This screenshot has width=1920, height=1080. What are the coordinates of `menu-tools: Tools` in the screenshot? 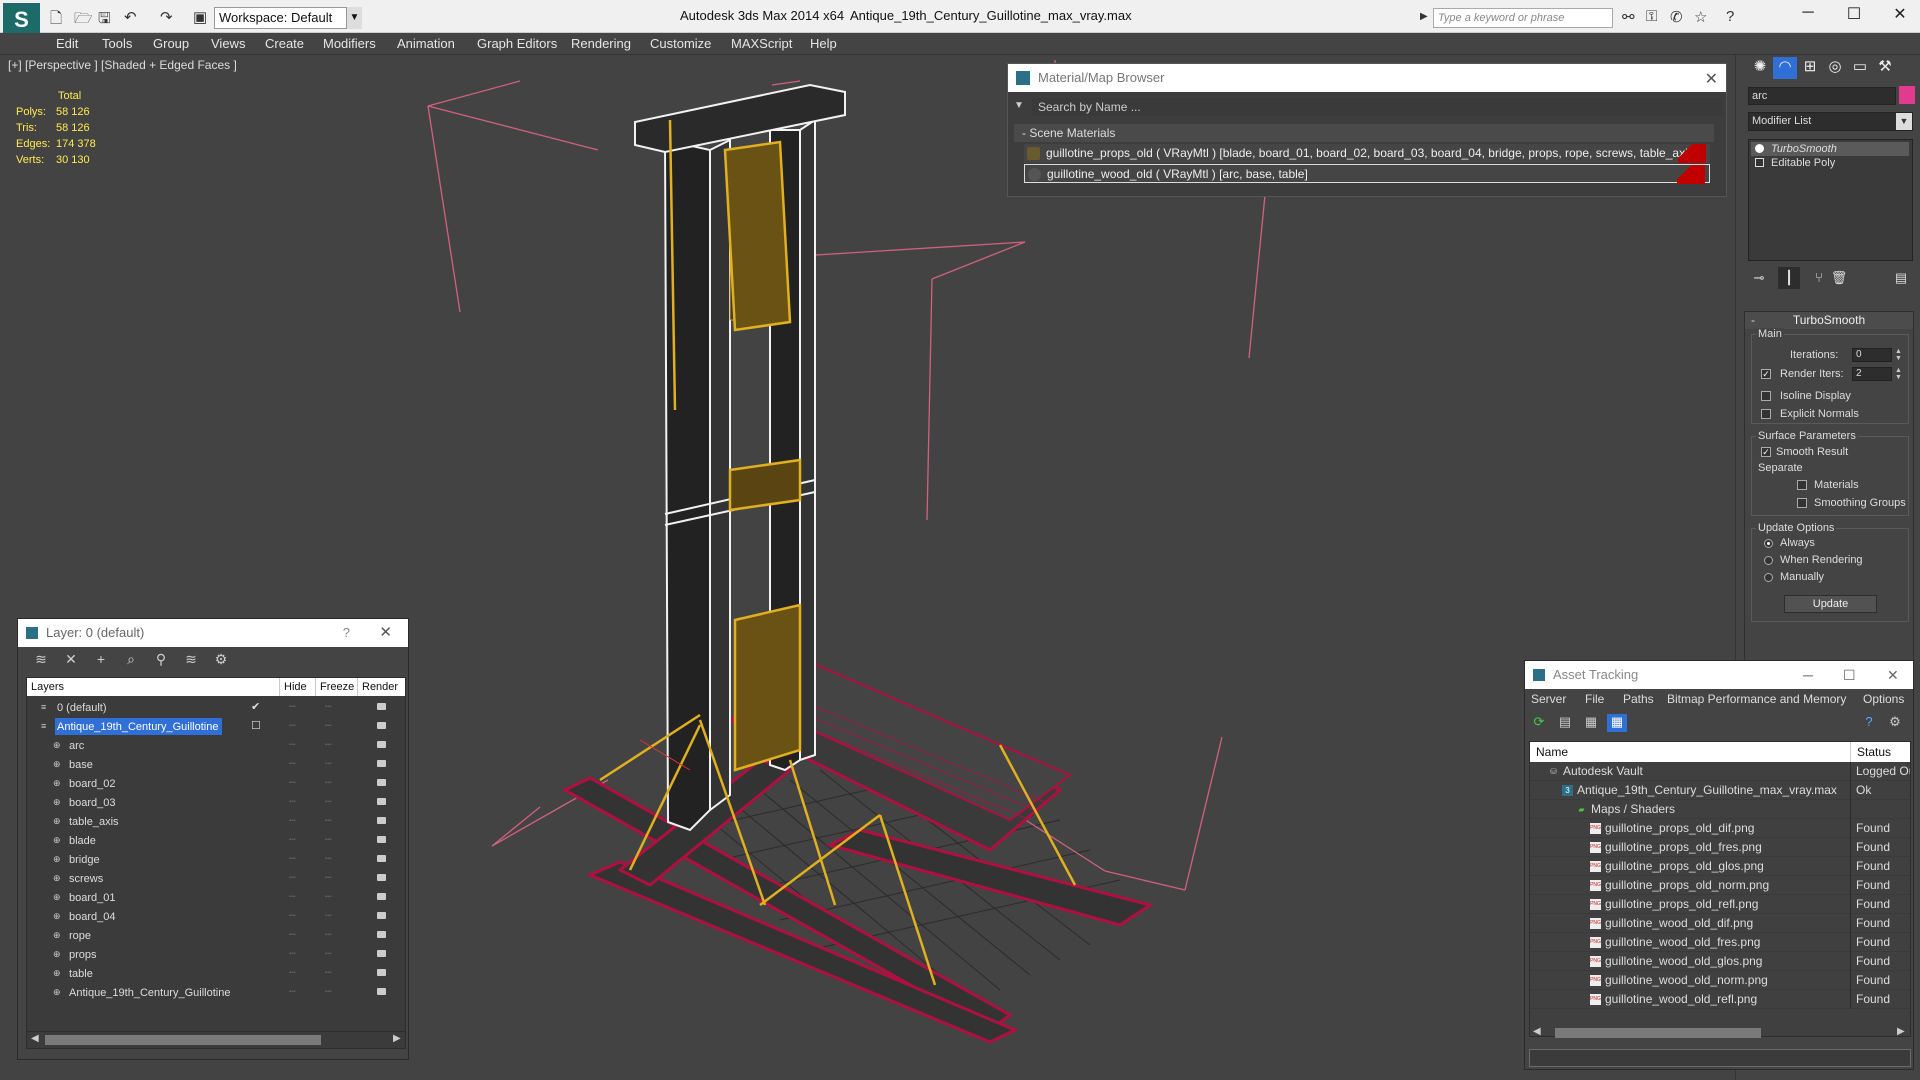 It's located at (117, 43).